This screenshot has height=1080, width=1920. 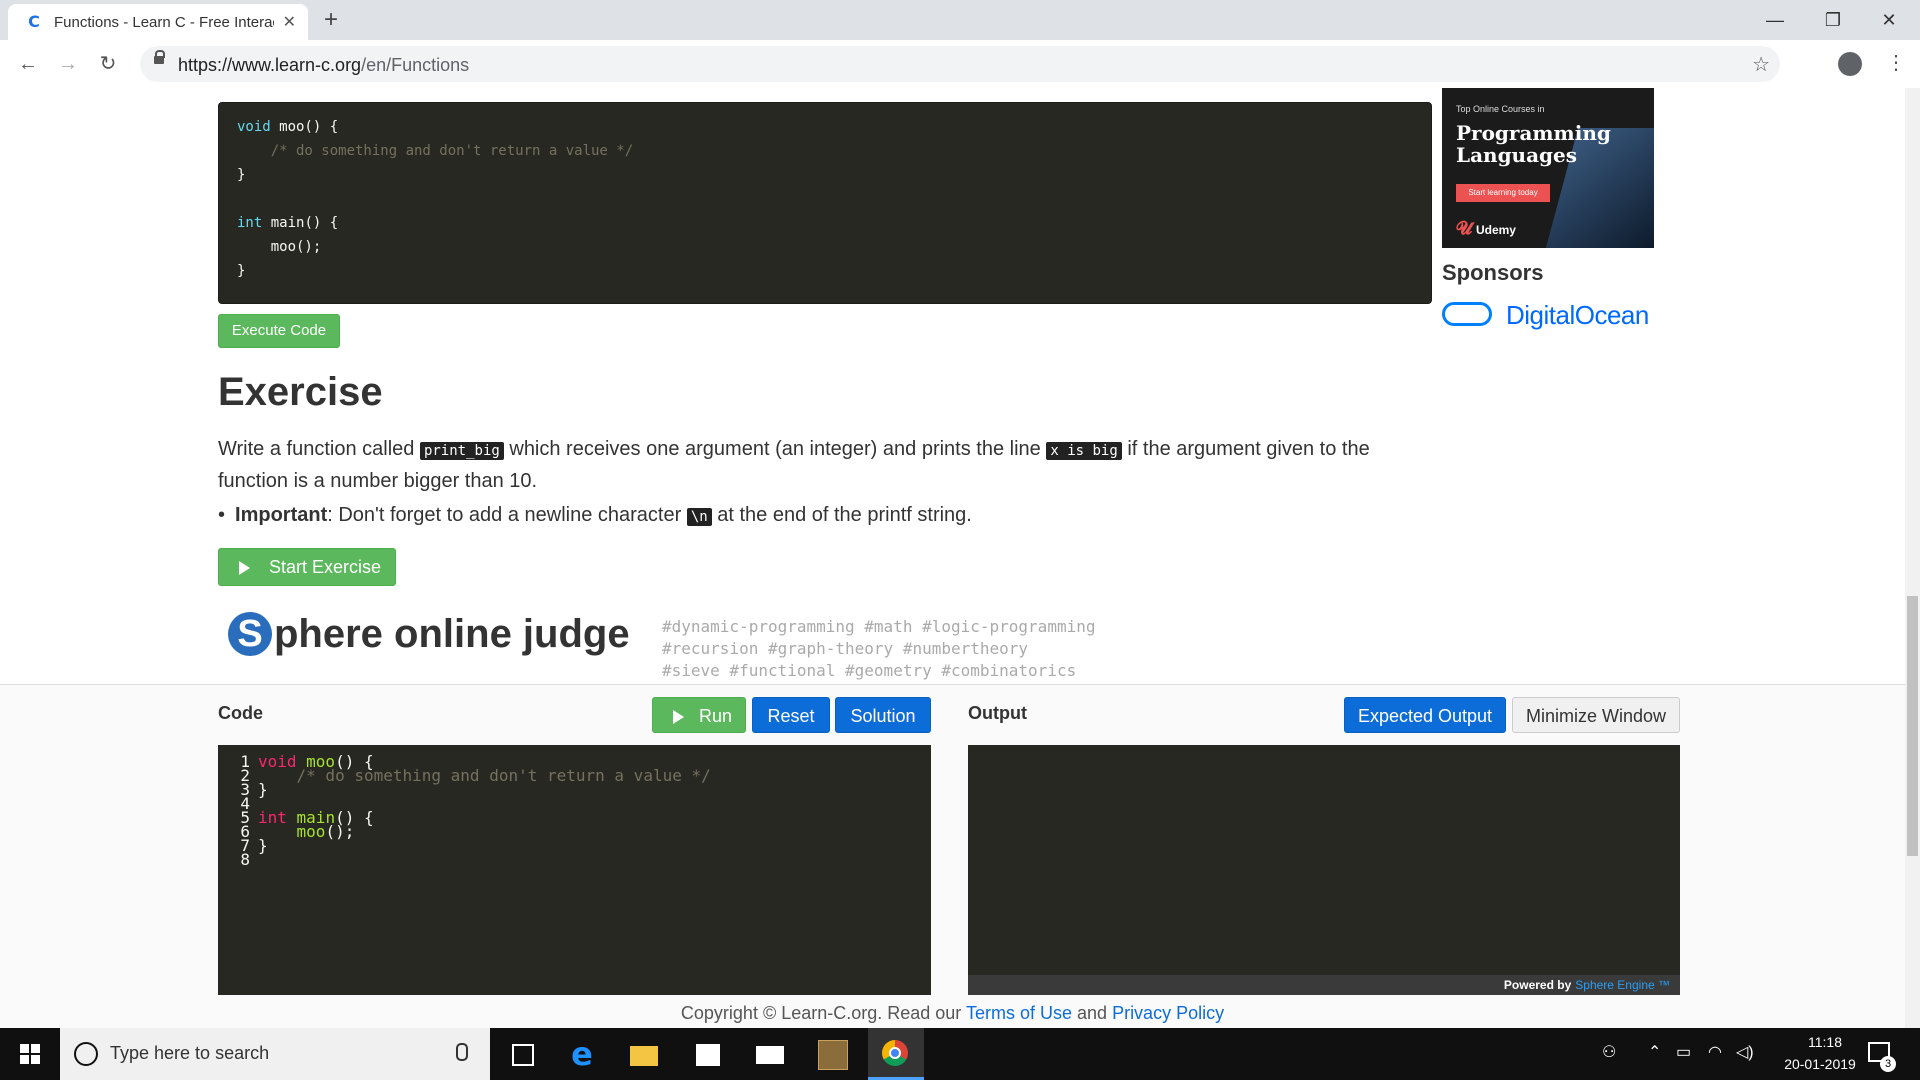 I want to click on editor-line: 8, so click(x=238, y=859).